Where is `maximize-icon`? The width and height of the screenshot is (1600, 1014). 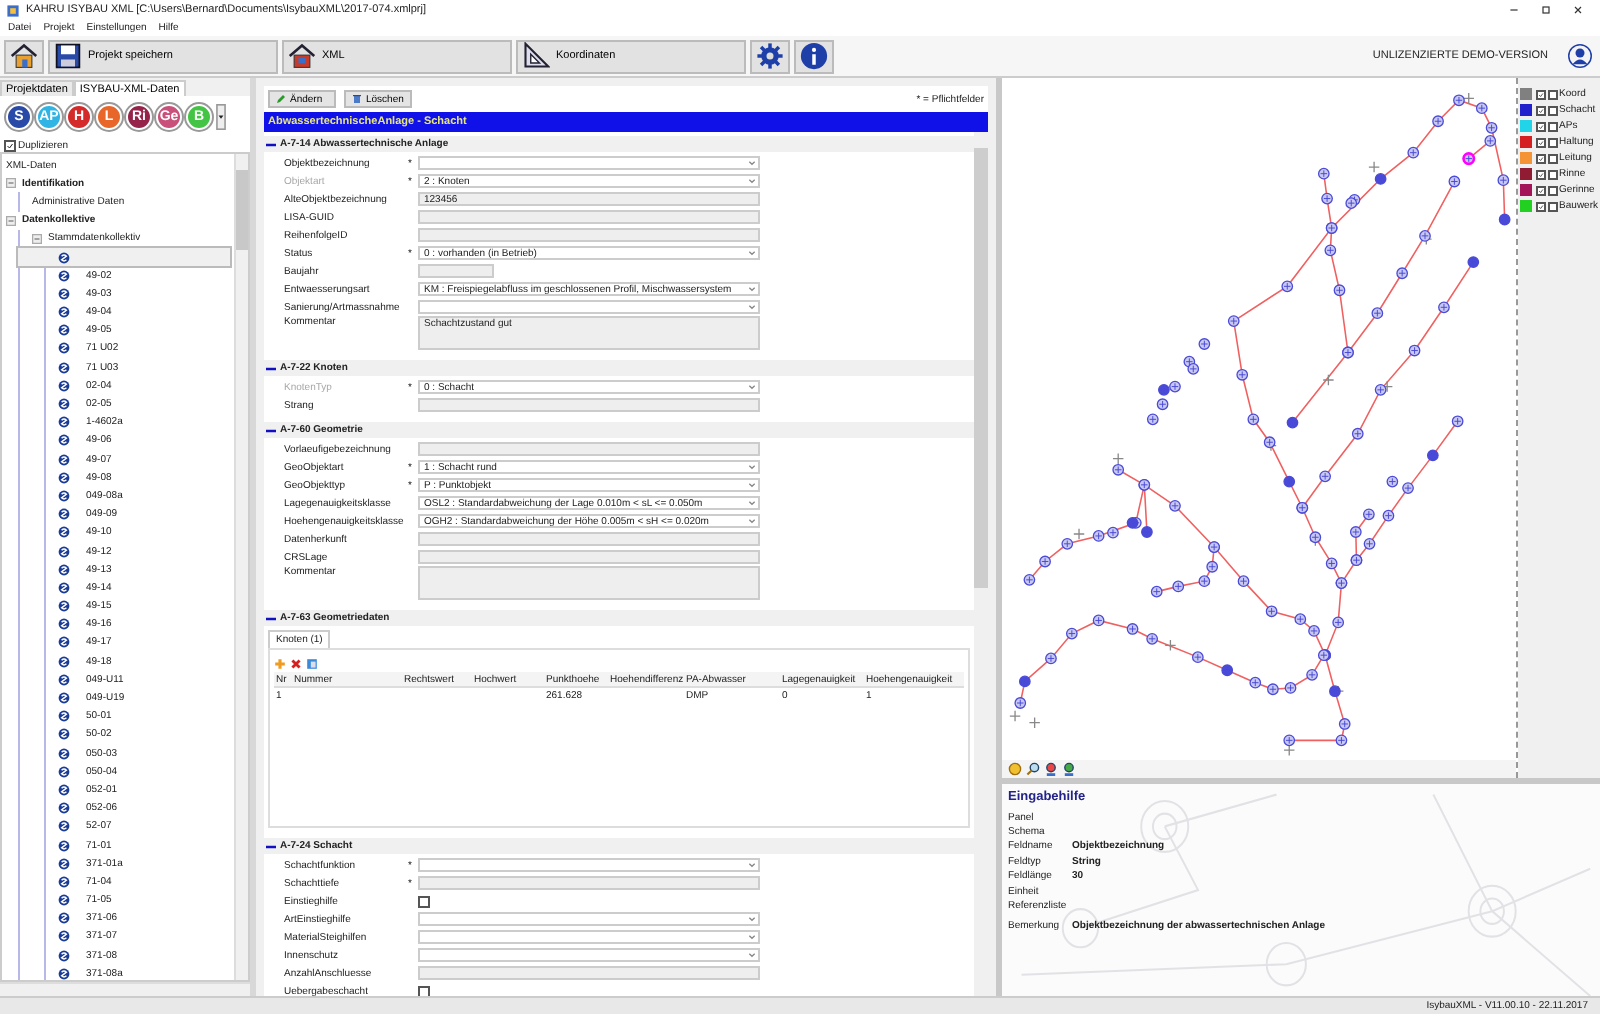
maximize-icon is located at coordinates (1546, 10).